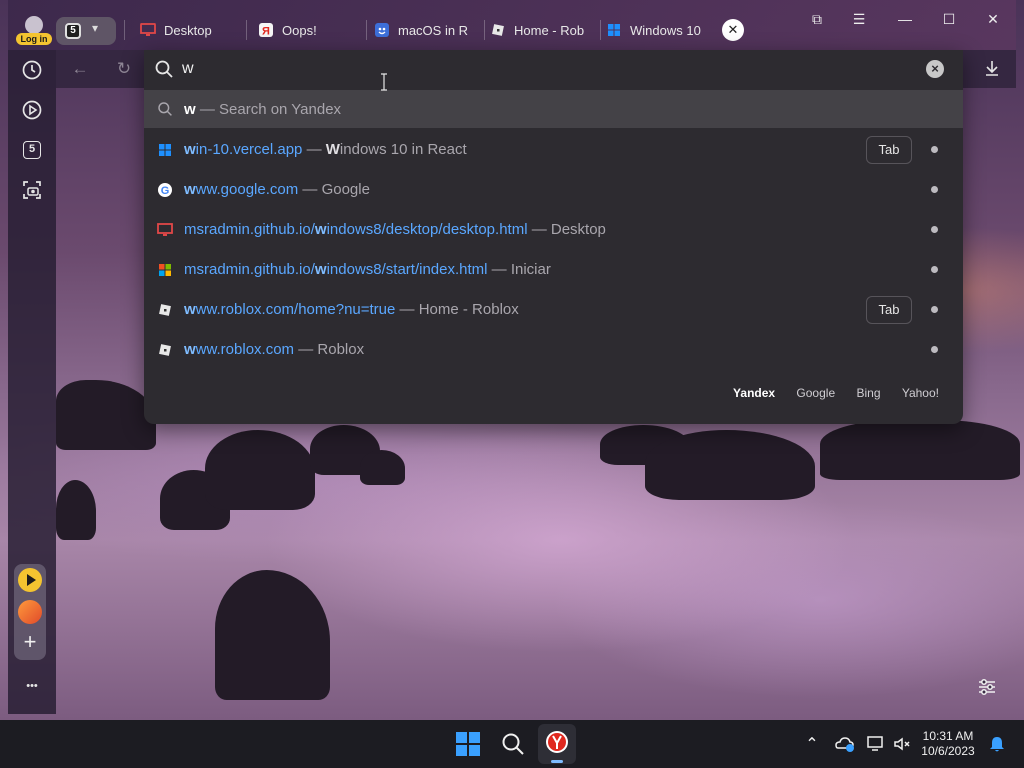 This screenshot has width=1024, height=768. What do you see at coordinates (382, 30) in the screenshot?
I see `macos-icon` at bounding box center [382, 30].